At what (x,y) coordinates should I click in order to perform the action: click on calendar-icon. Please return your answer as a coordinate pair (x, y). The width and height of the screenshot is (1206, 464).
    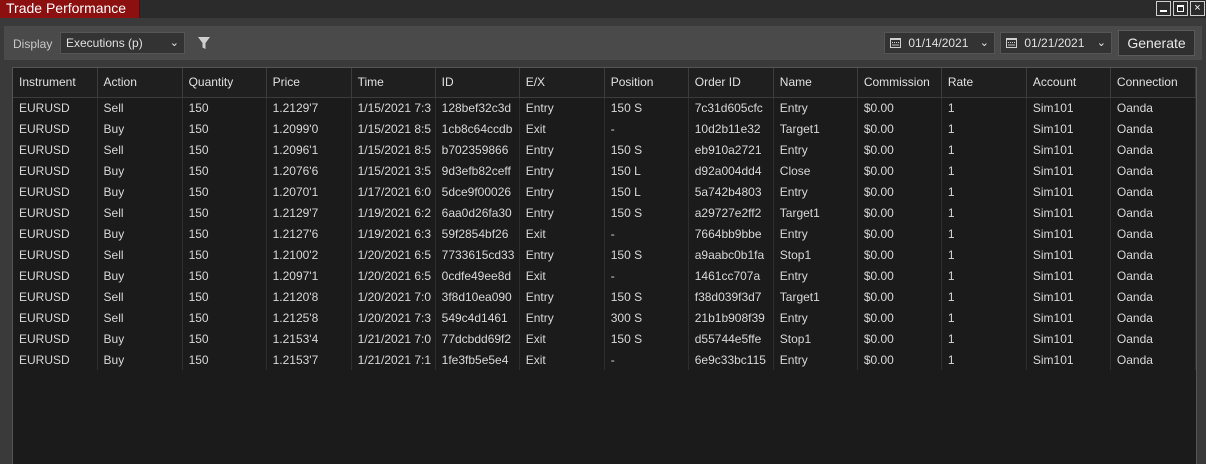
    Looking at the image, I should click on (1011, 43).